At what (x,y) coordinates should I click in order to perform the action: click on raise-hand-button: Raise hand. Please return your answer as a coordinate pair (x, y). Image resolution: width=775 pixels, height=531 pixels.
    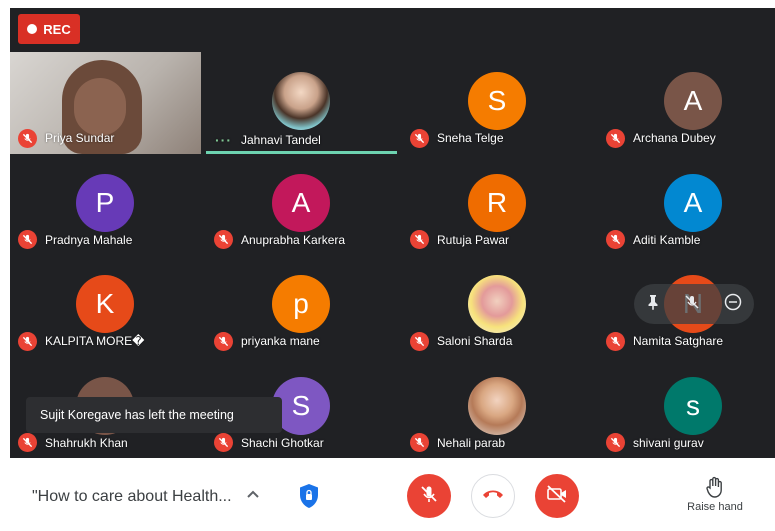
    Looking at the image, I should click on (715, 494).